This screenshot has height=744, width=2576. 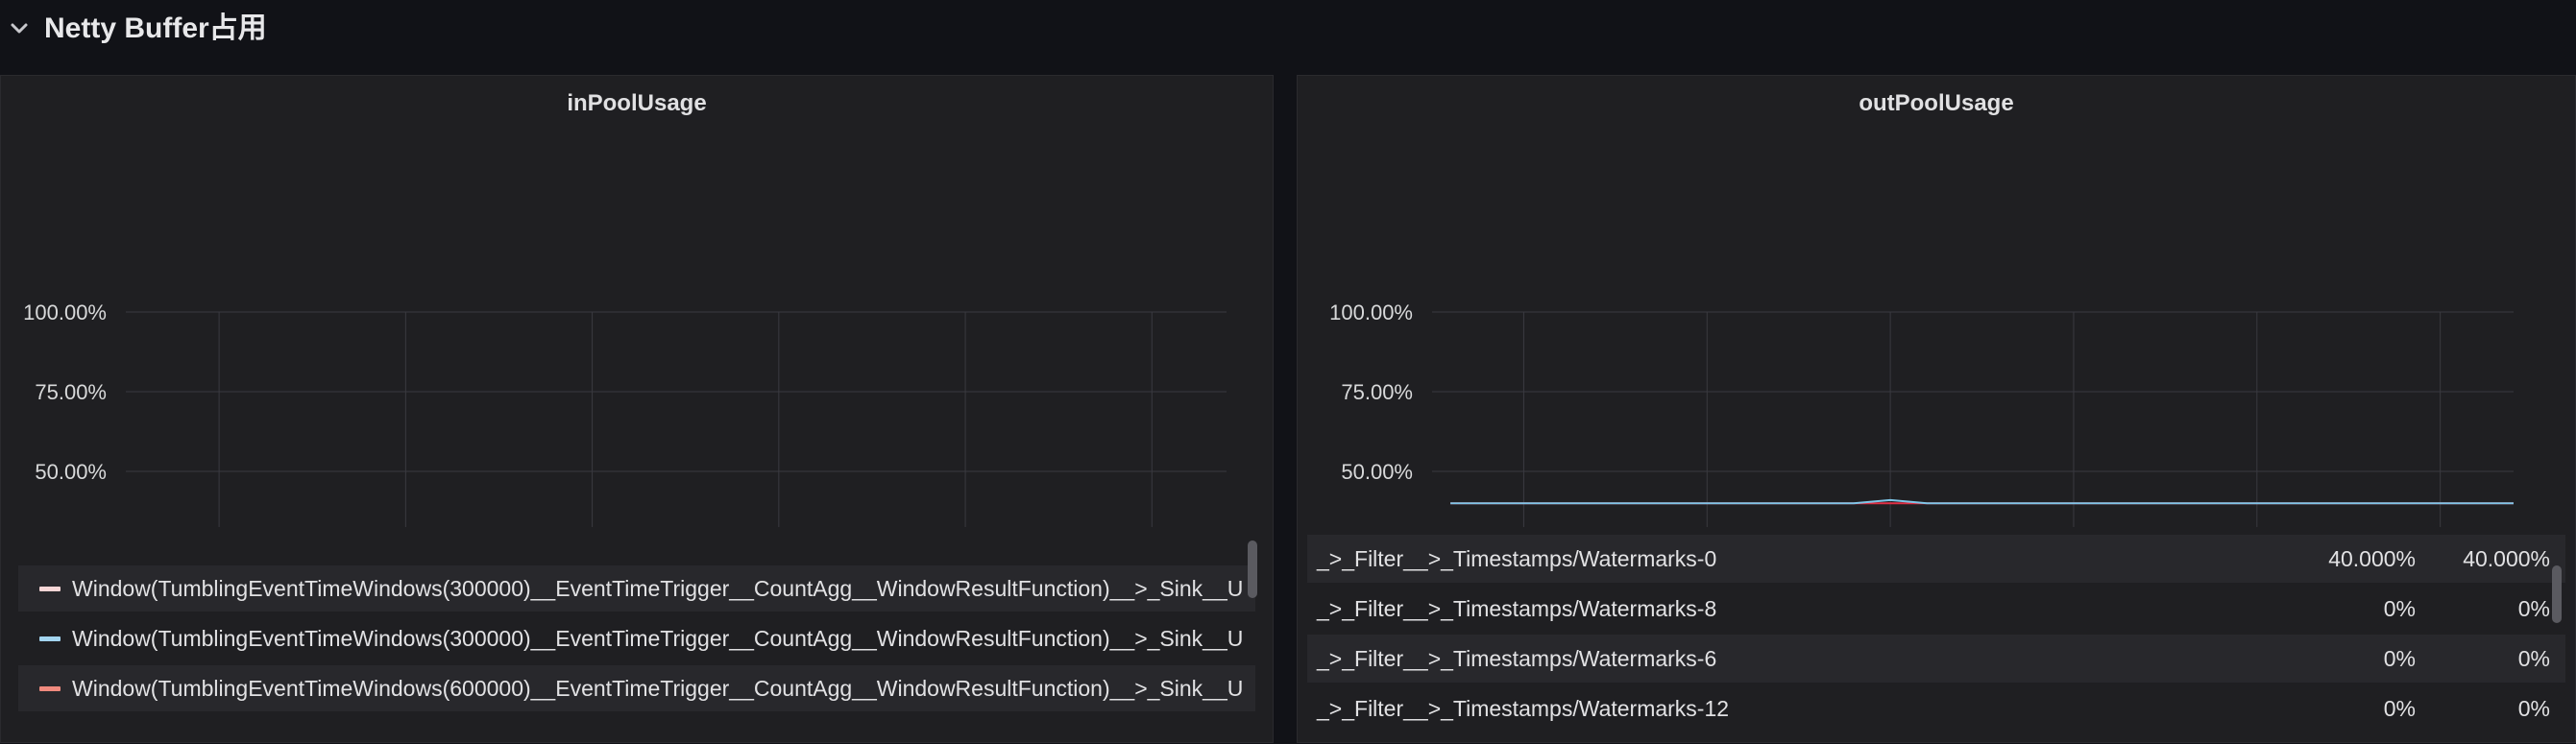 What do you see at coordinates (19, 29) in the screenshot?
I see `chevron-down-icon` at bounding box center [19, 29].